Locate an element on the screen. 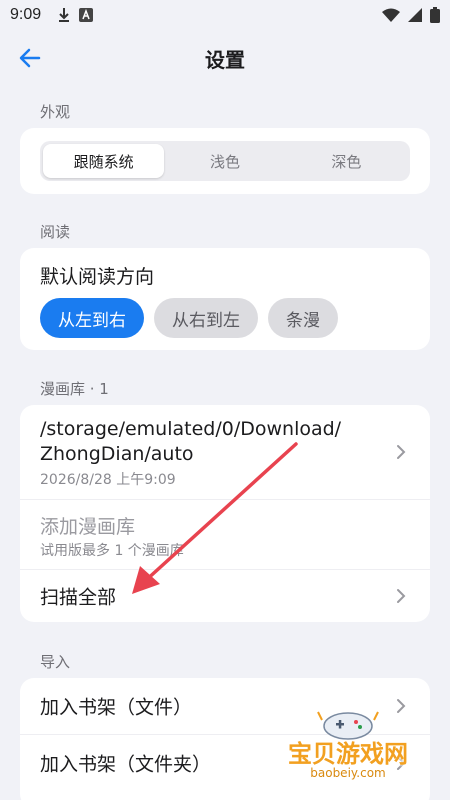 This screenshot has height=800, width=450. add-library-title: 添加漫画库 is located at coordinates (88, 527).